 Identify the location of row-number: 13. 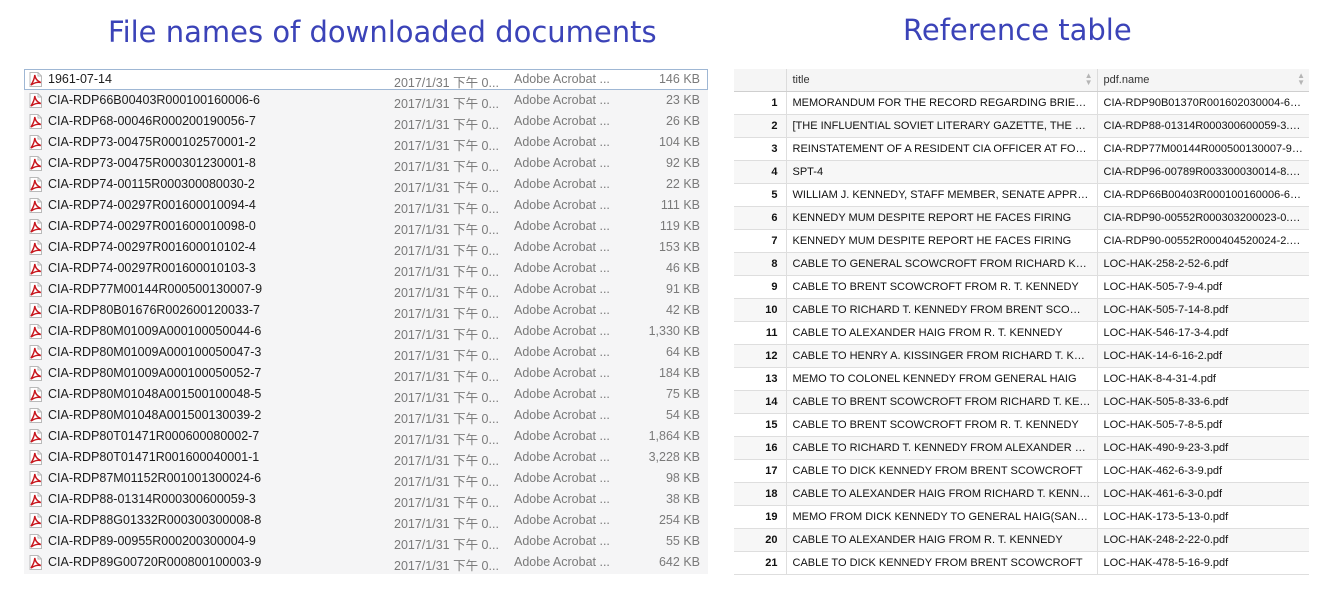
(760, 379).